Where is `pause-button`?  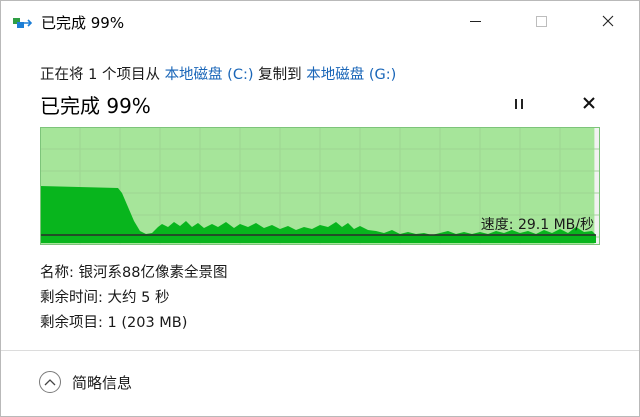
pause-button is located at coordinates (519, 104).